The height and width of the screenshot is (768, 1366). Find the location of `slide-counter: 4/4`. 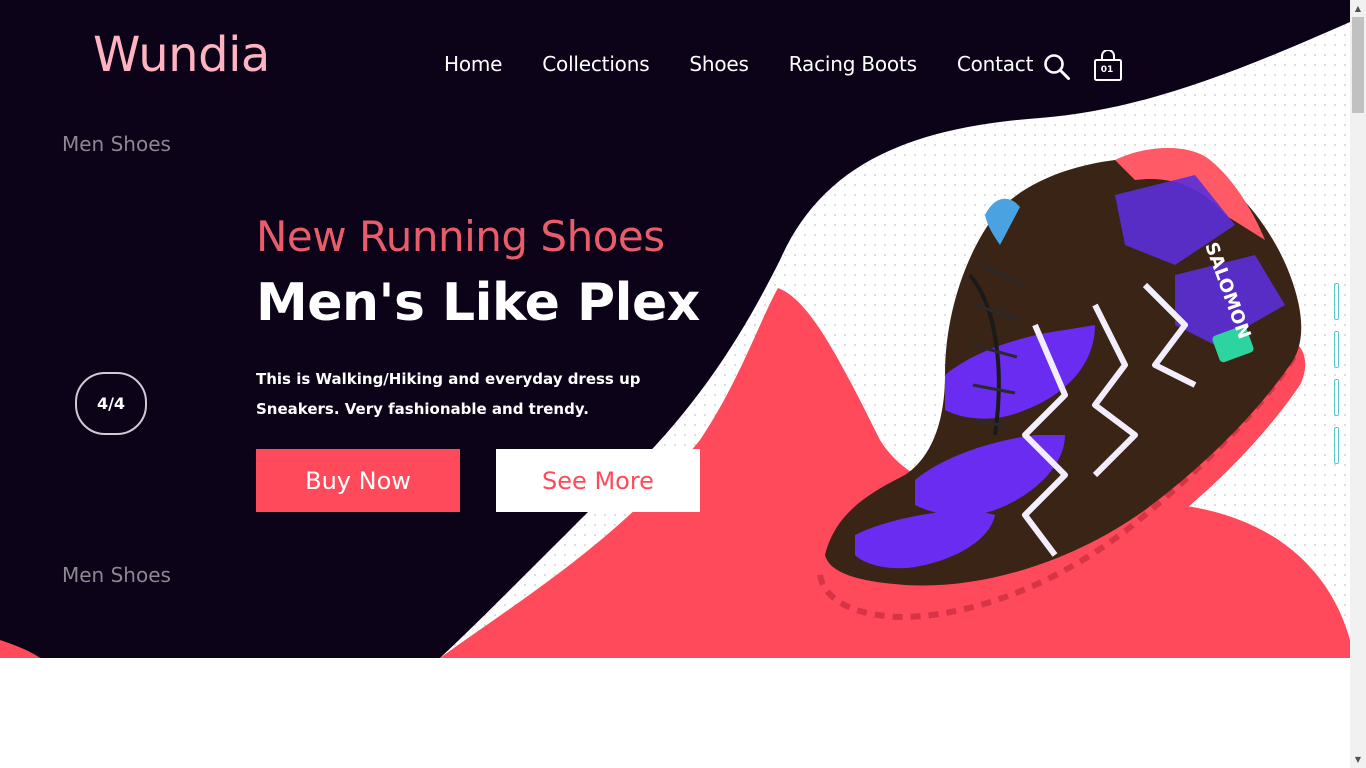

slide-counter: 4/4 is located at coordinates (111, 403).